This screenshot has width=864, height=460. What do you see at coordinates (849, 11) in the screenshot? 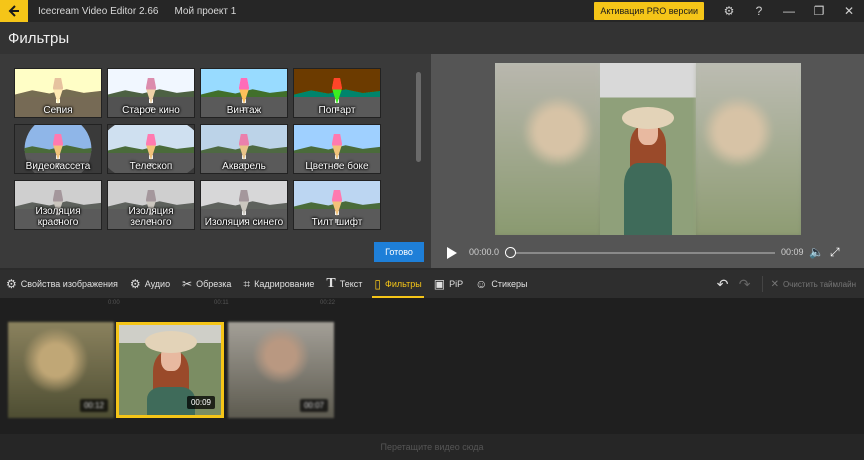
I see `close-icon: ✕` at bounding box center [849, 11].